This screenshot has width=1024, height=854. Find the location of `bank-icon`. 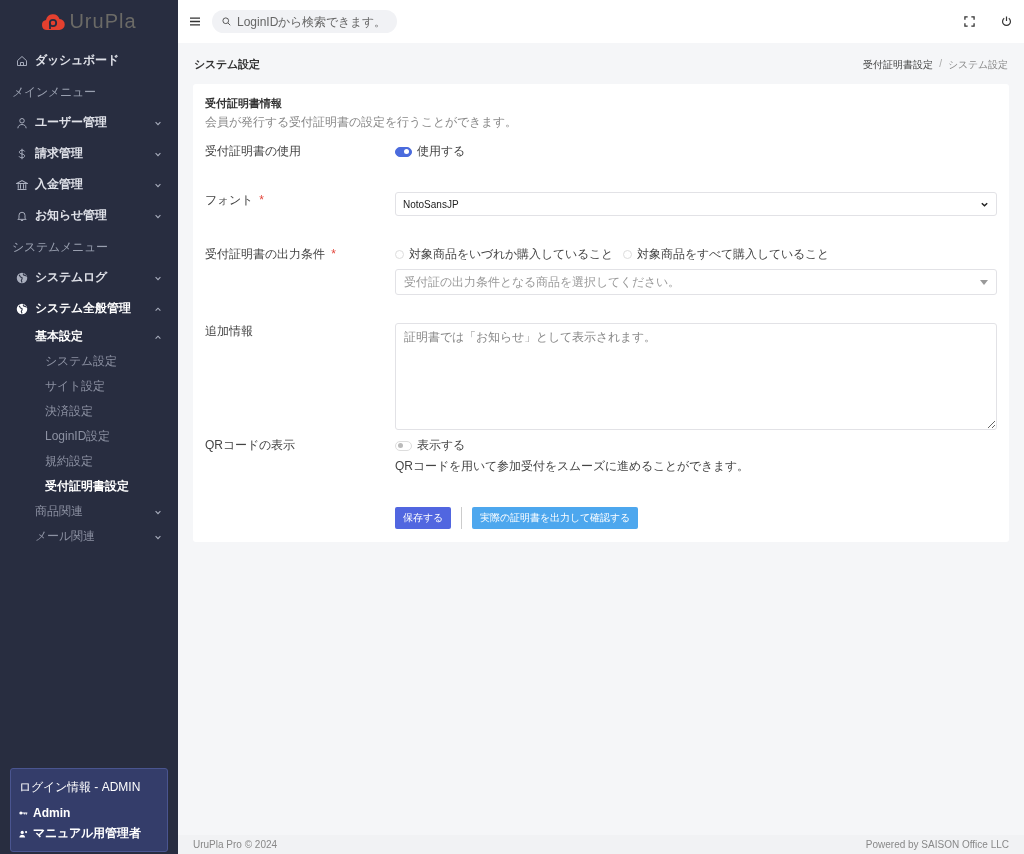

bank-icon is located at coordinates (22, 184).